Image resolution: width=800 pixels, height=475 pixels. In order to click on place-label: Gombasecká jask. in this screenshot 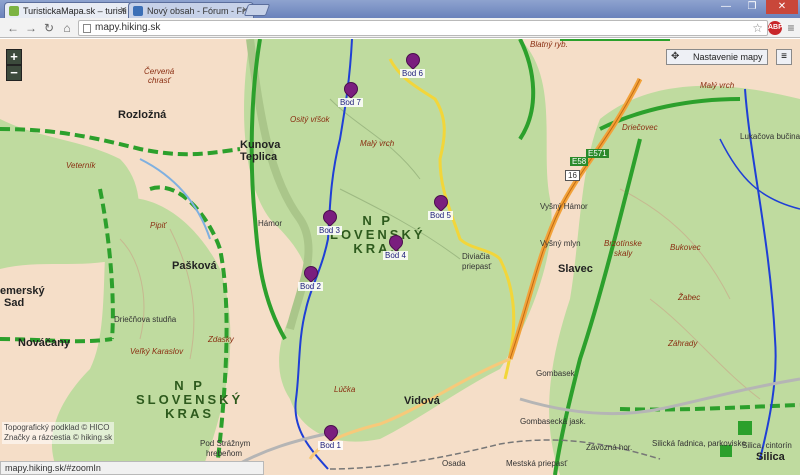, I will do `click(553, 421)`.